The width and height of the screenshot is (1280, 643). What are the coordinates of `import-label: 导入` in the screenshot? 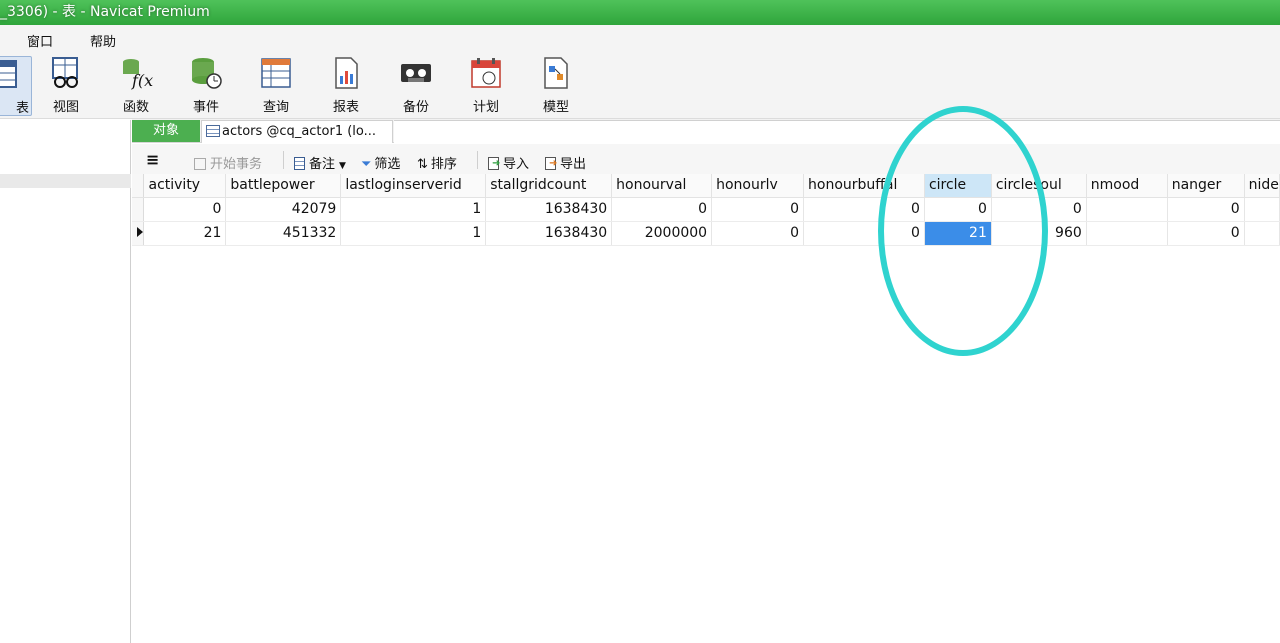 It's located at (516, 164).